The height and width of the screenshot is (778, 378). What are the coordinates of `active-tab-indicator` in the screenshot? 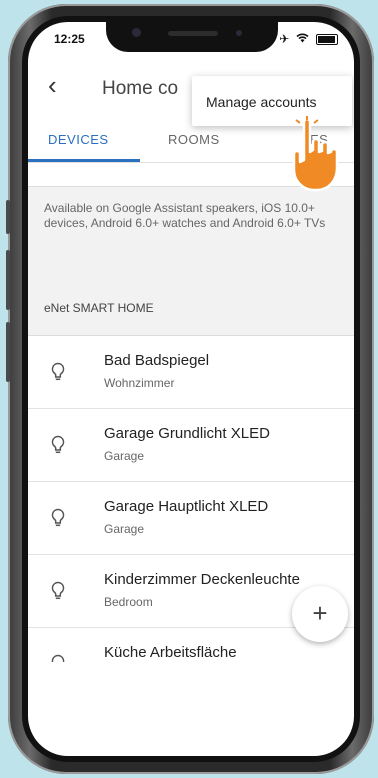 It's located at (84, 160).